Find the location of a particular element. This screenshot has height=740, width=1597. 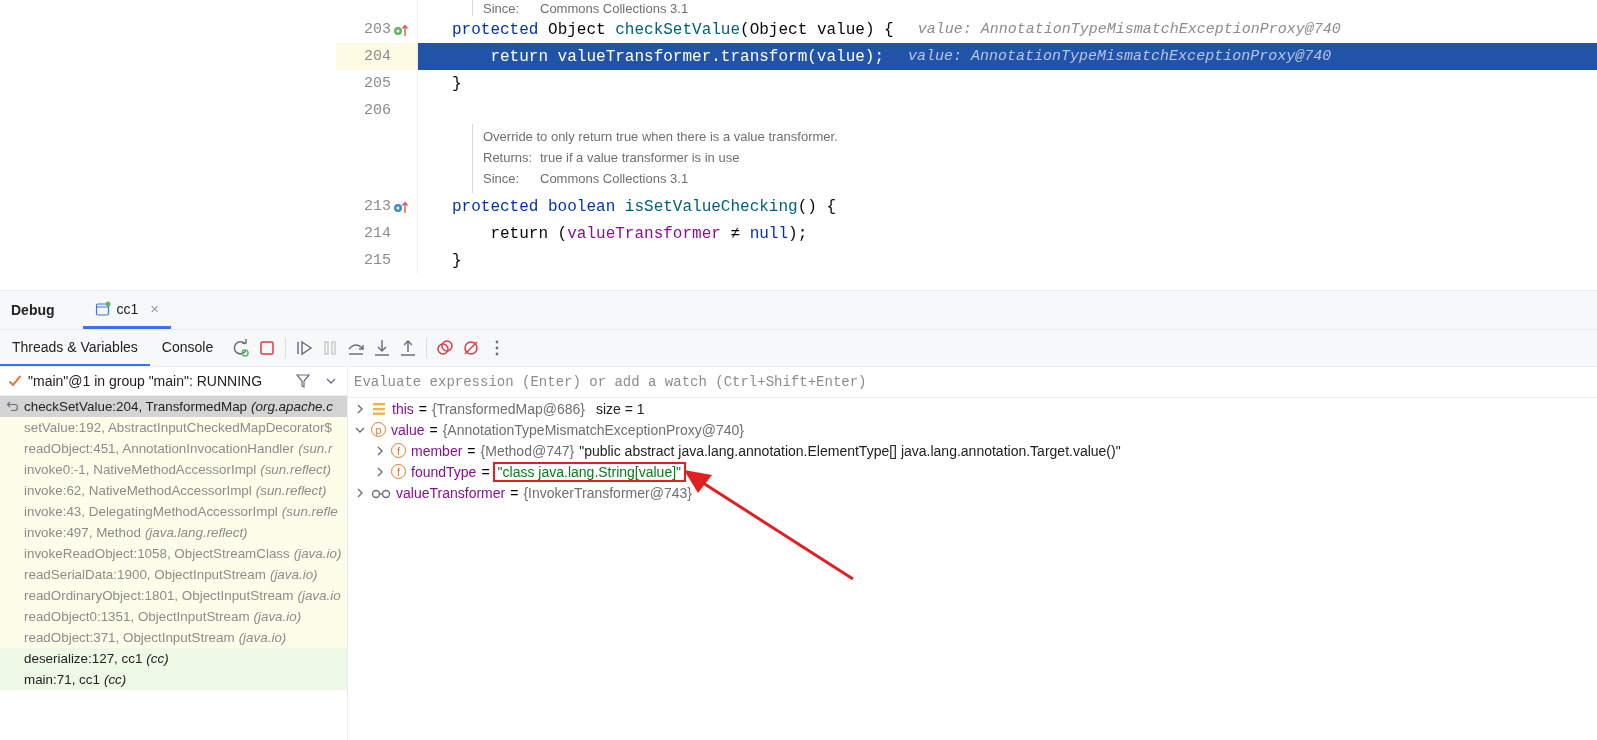

stack-frame: readOrdinaryObject:1801, ObjectInputStream (java.io is located at coordinates (173, 595).